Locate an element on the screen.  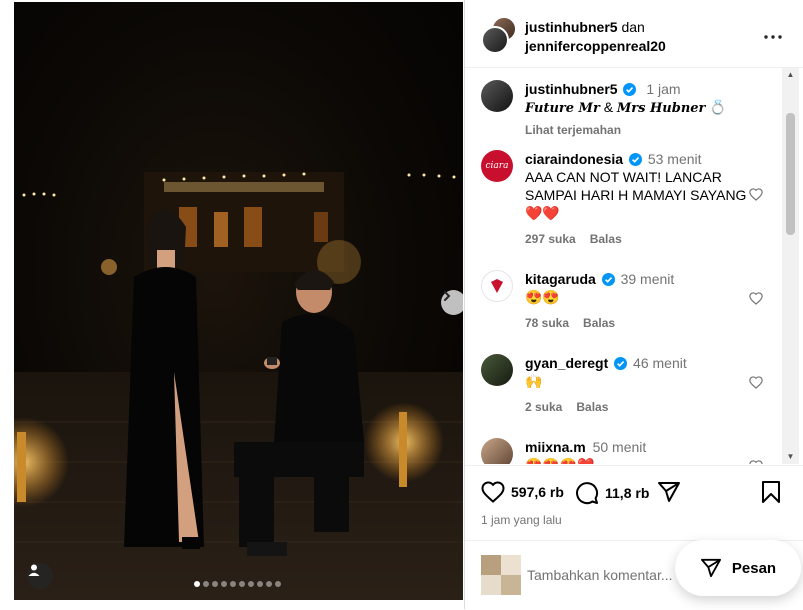
scroll-up-icon: ▲ is located at coordinates (790, 75).